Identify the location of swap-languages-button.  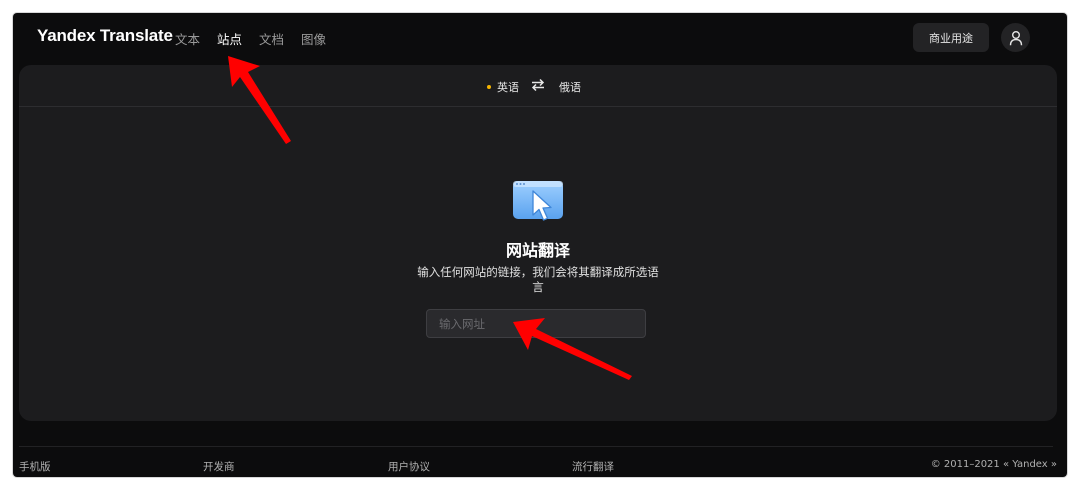
(538, 85).